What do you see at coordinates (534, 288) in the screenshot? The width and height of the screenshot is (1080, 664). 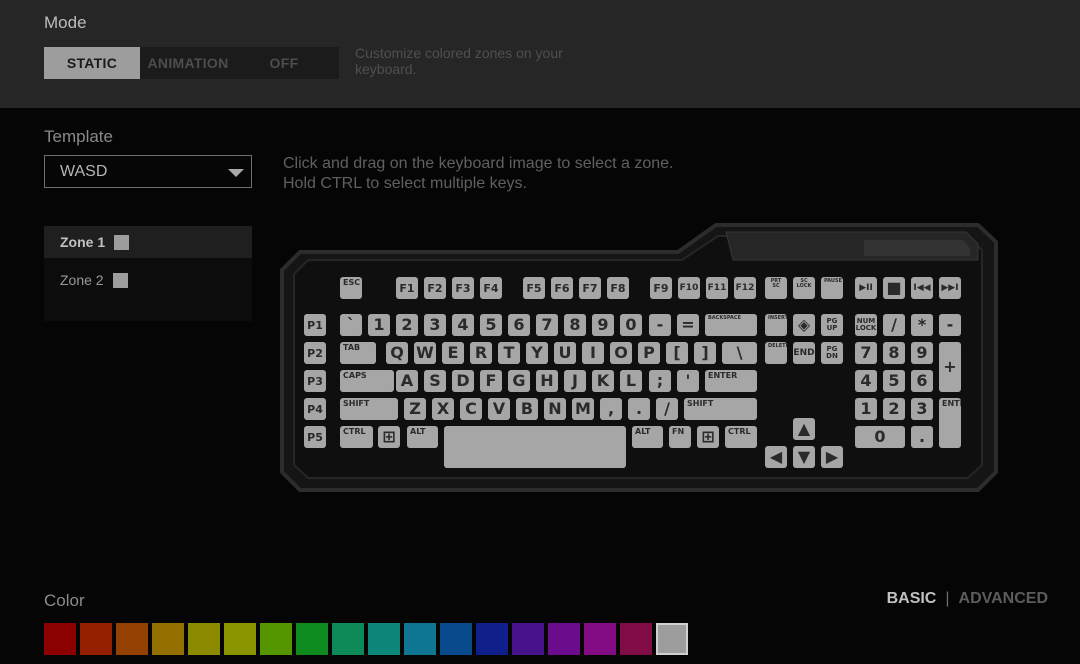 I see `keyboard-key: F5` at bounding box center [534, 288].